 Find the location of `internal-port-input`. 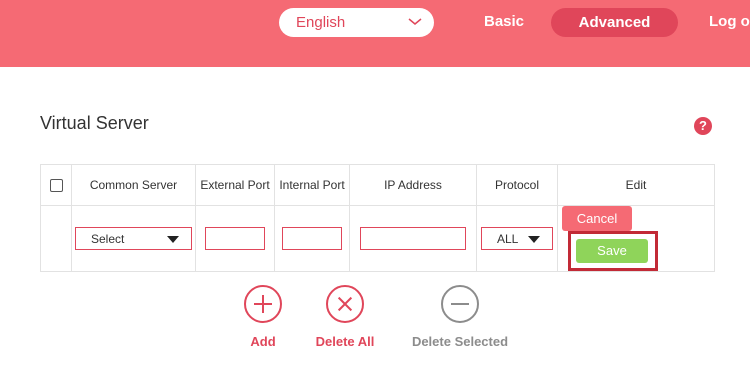

internal-port-input is located at coordinates (312, 238).